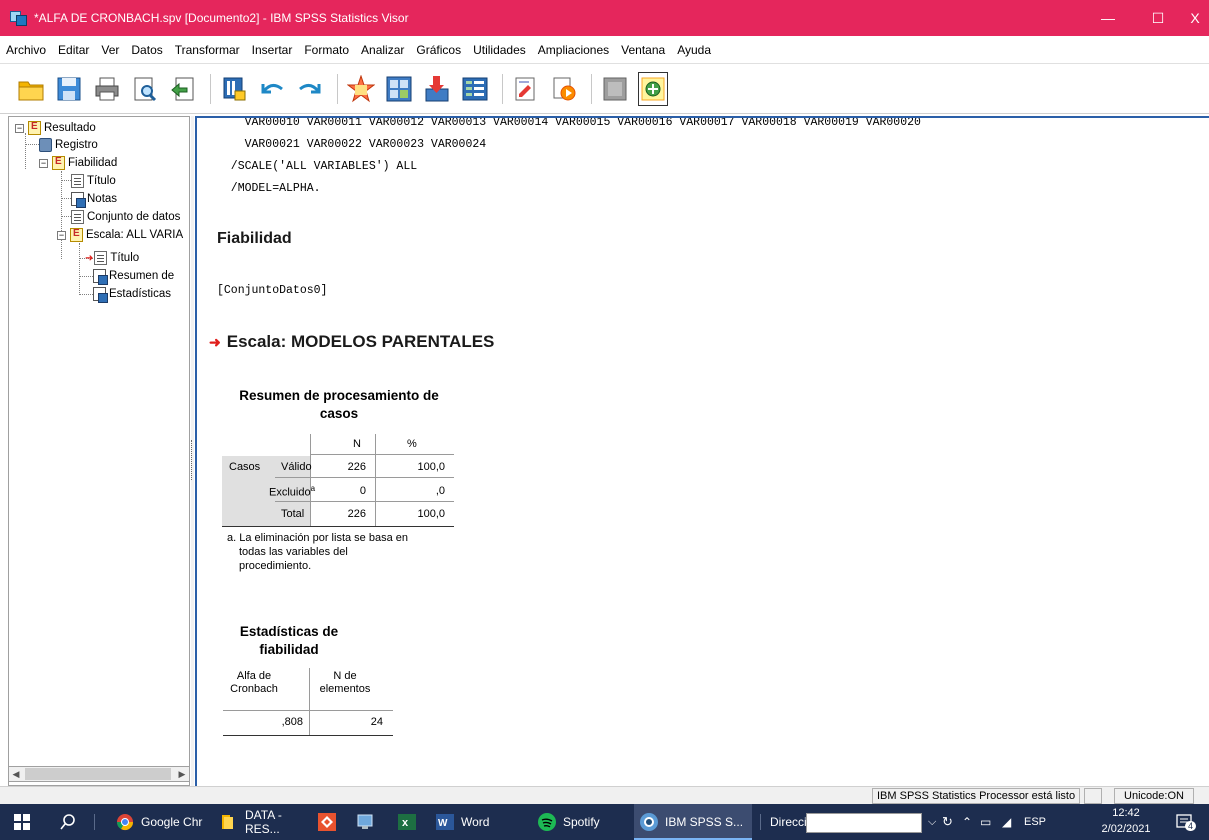  What do you see at coordinates (376, 722) in the screenshot?
I see `cell-n-items: 24` at bounding box center [376, 722].